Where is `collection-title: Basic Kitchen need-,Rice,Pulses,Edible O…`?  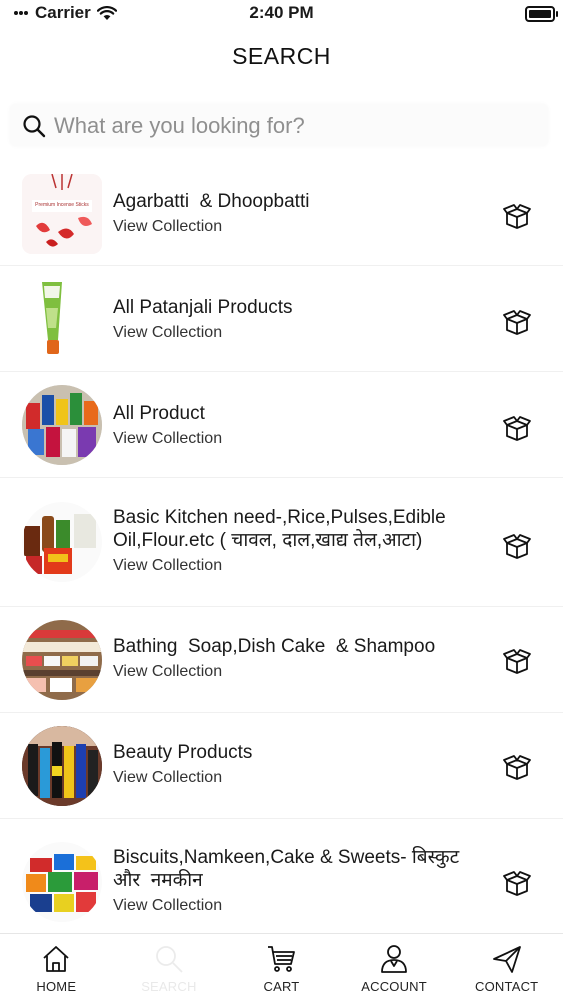 collection-title: Basic Kitchen need-,Rice,Pulses,Edible O… is located at coordinates (282, 529).